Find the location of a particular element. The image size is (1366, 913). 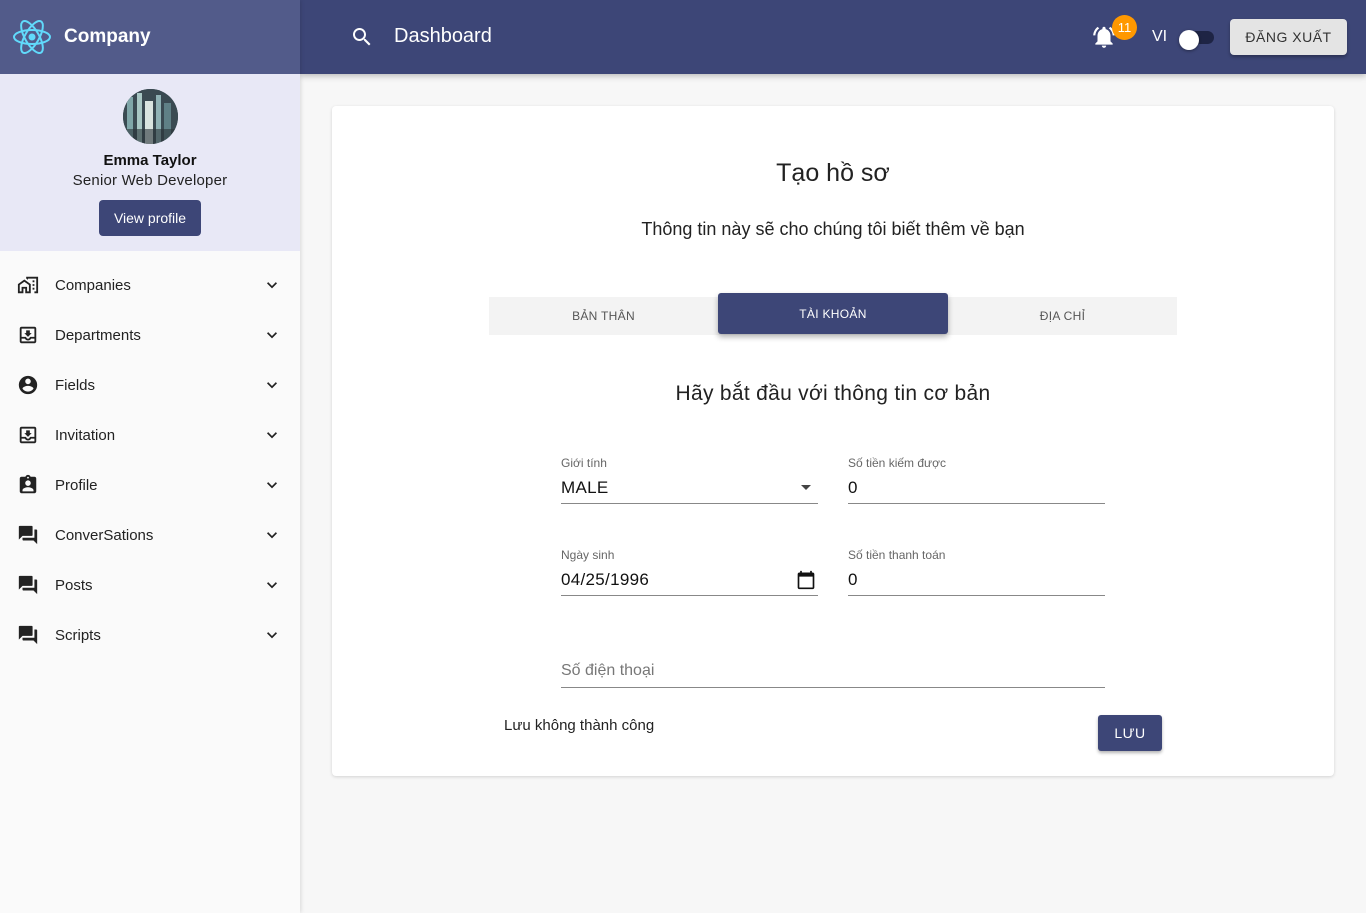

brand-header: Company is located at coordinates (150, 37).